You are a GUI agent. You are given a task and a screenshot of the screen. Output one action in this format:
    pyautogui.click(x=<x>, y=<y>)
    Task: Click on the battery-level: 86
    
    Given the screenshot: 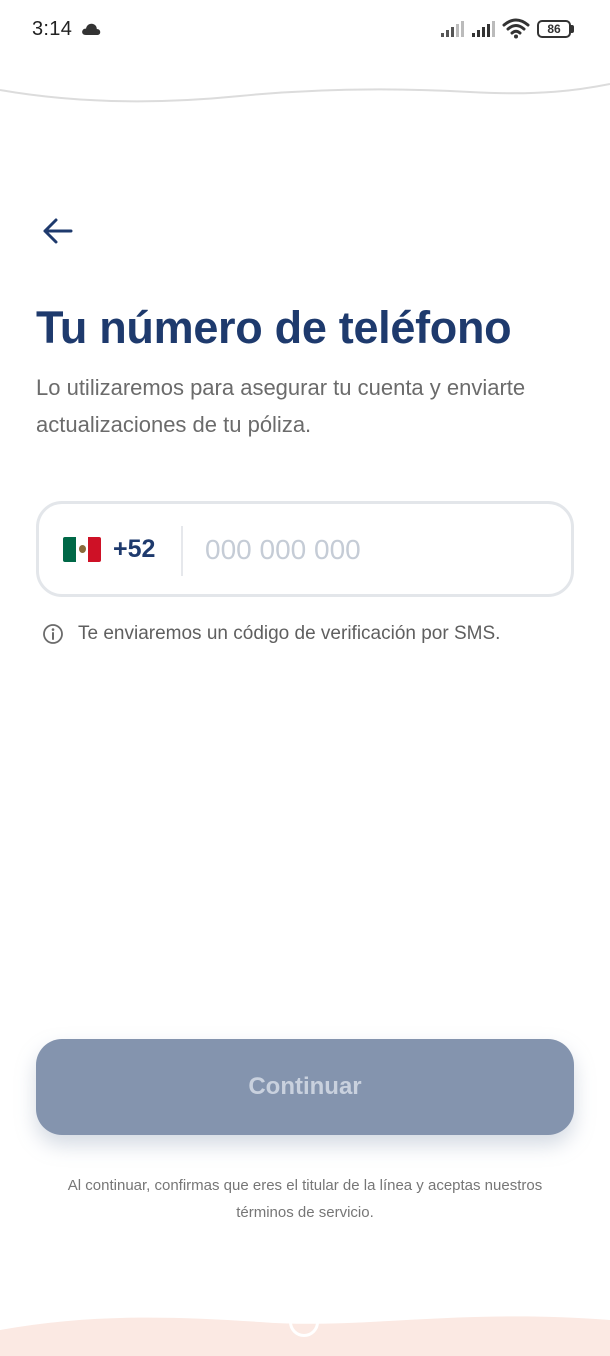 What is the action you would take?
    pyautogui.click(x=554, y=29)
    